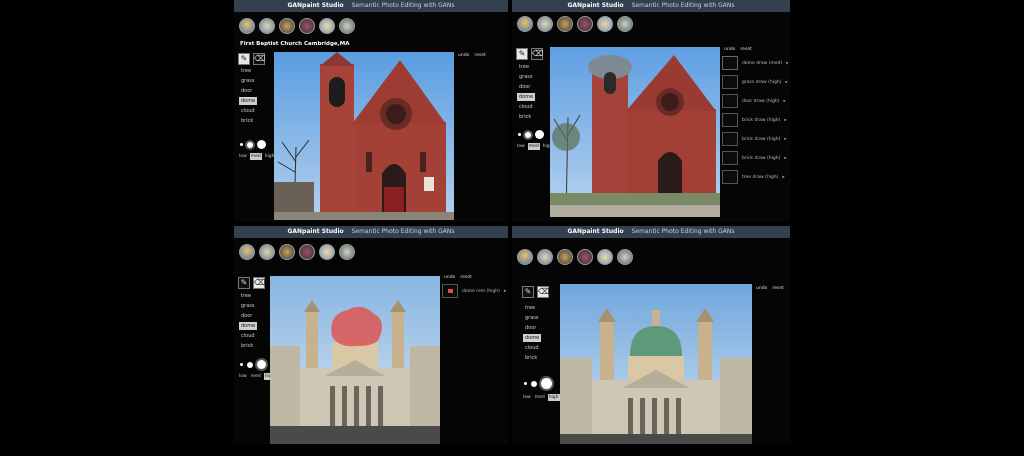 The height and width of the screenshot is (456, 1024). What do you see at coordinates (755, 101) in the screenshot?
I see `history-item: door draw (high) ▸` at bounding box center [755, 101].